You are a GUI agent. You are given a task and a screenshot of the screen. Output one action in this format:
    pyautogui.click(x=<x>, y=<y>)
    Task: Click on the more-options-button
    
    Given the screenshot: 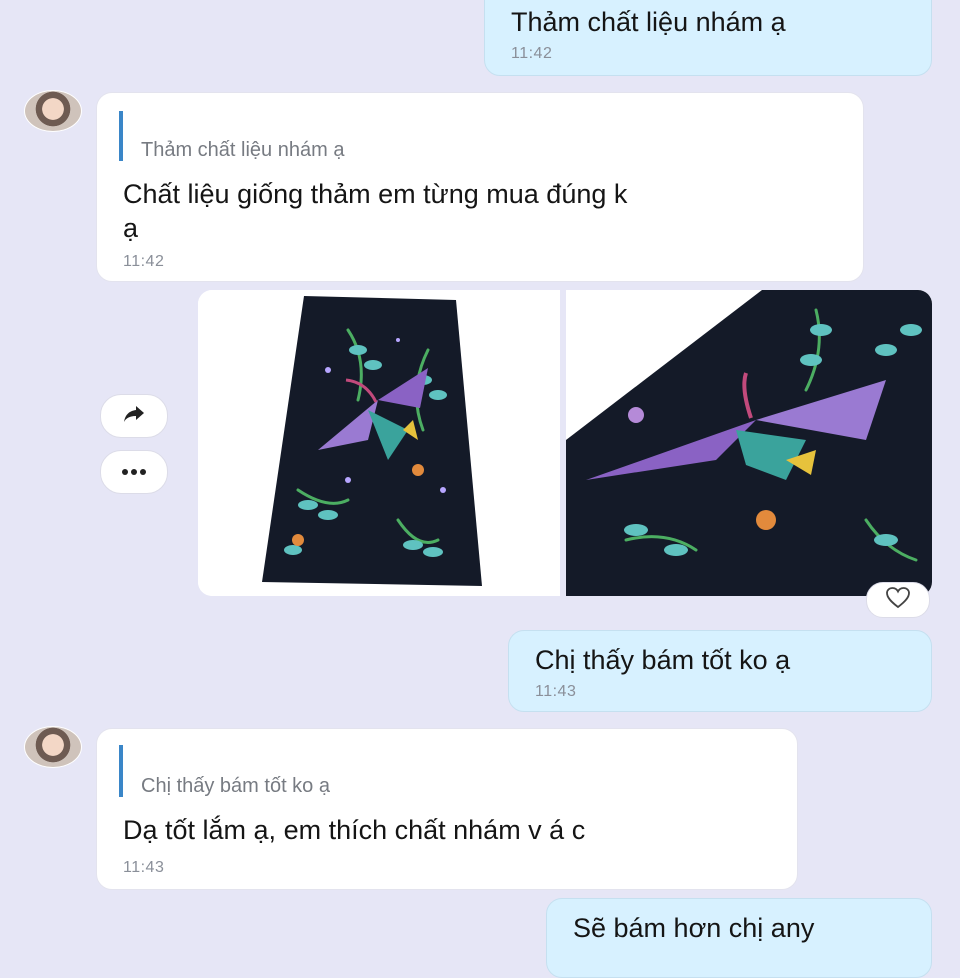 What is the action you would take?
    pyautogui.click(x=134, y=472)
    